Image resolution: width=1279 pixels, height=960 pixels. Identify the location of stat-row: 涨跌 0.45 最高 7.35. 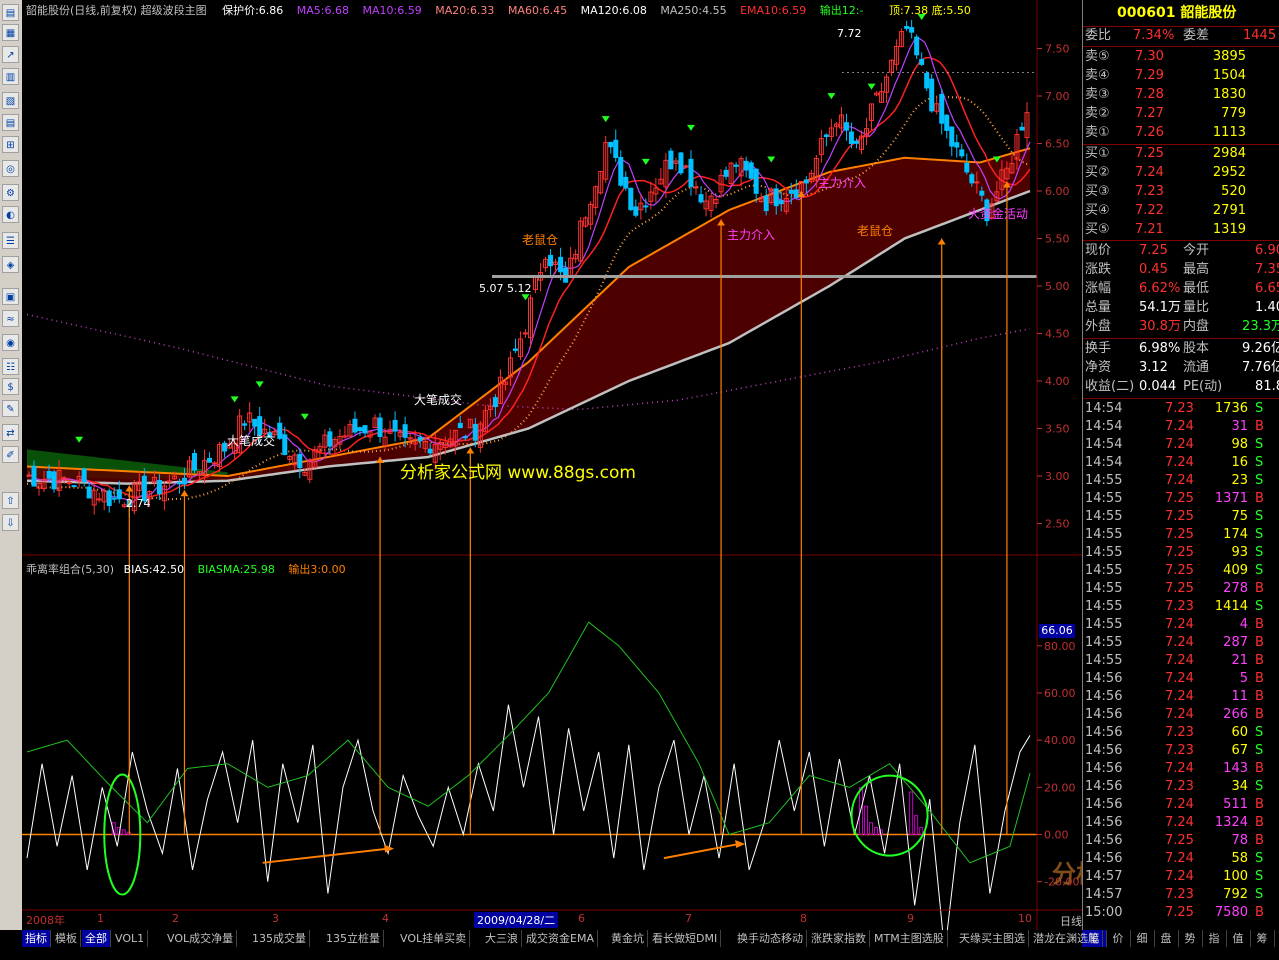
(1181, 270).